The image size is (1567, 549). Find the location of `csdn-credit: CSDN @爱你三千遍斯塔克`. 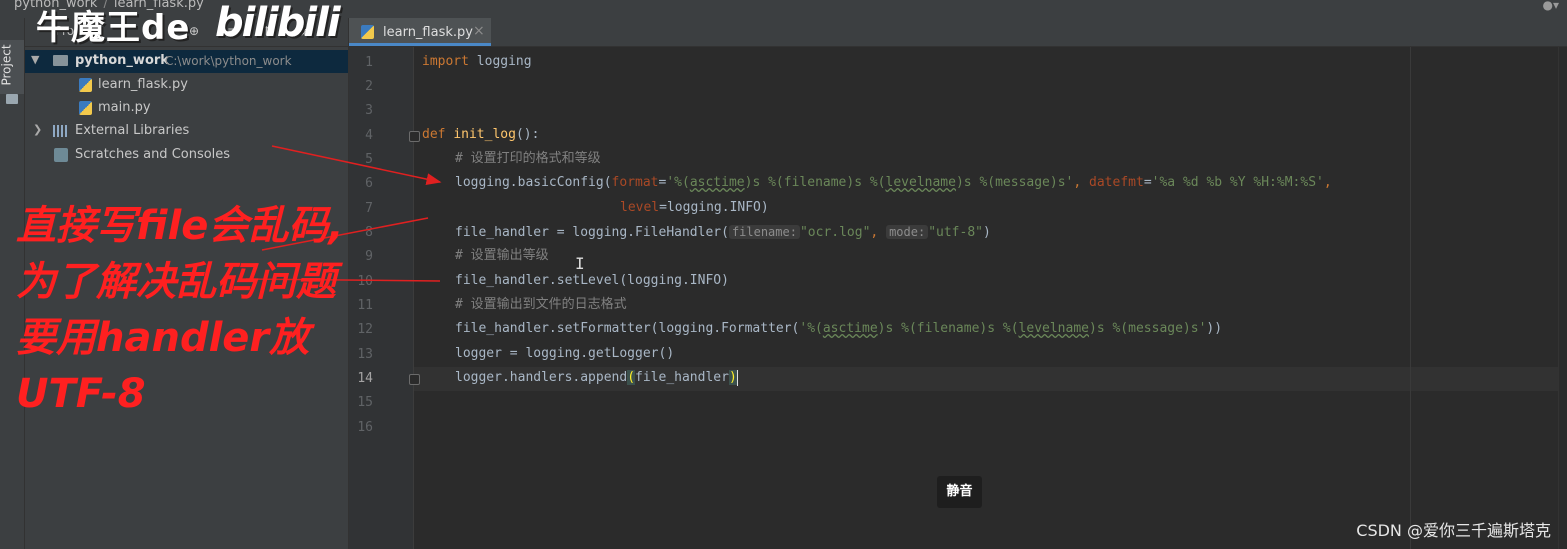

csdn-credit: CSDN @爱你三千遍斯塔克 is located at coordinates (1453, 530).